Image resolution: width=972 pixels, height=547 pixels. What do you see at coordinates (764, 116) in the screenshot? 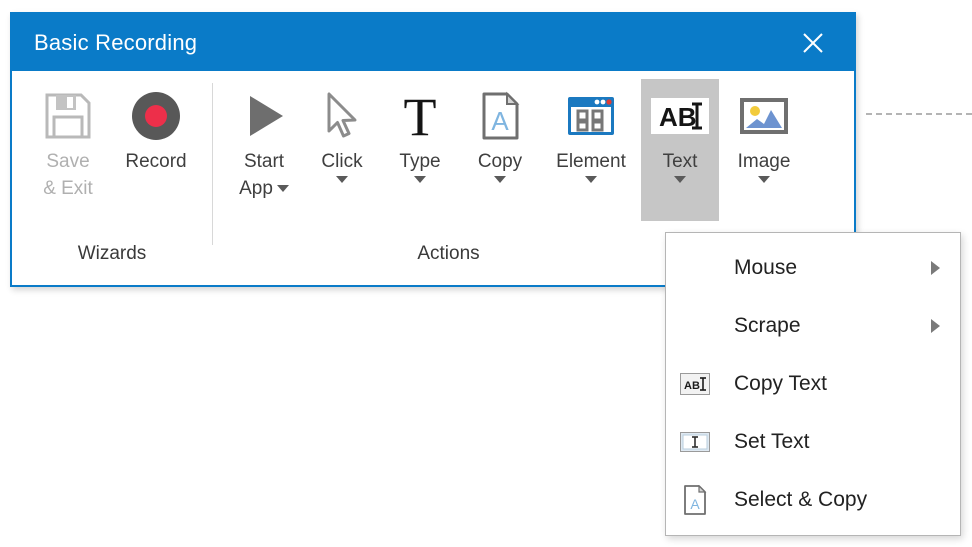
I see `picture-icon` at bounding box center [764, 116].